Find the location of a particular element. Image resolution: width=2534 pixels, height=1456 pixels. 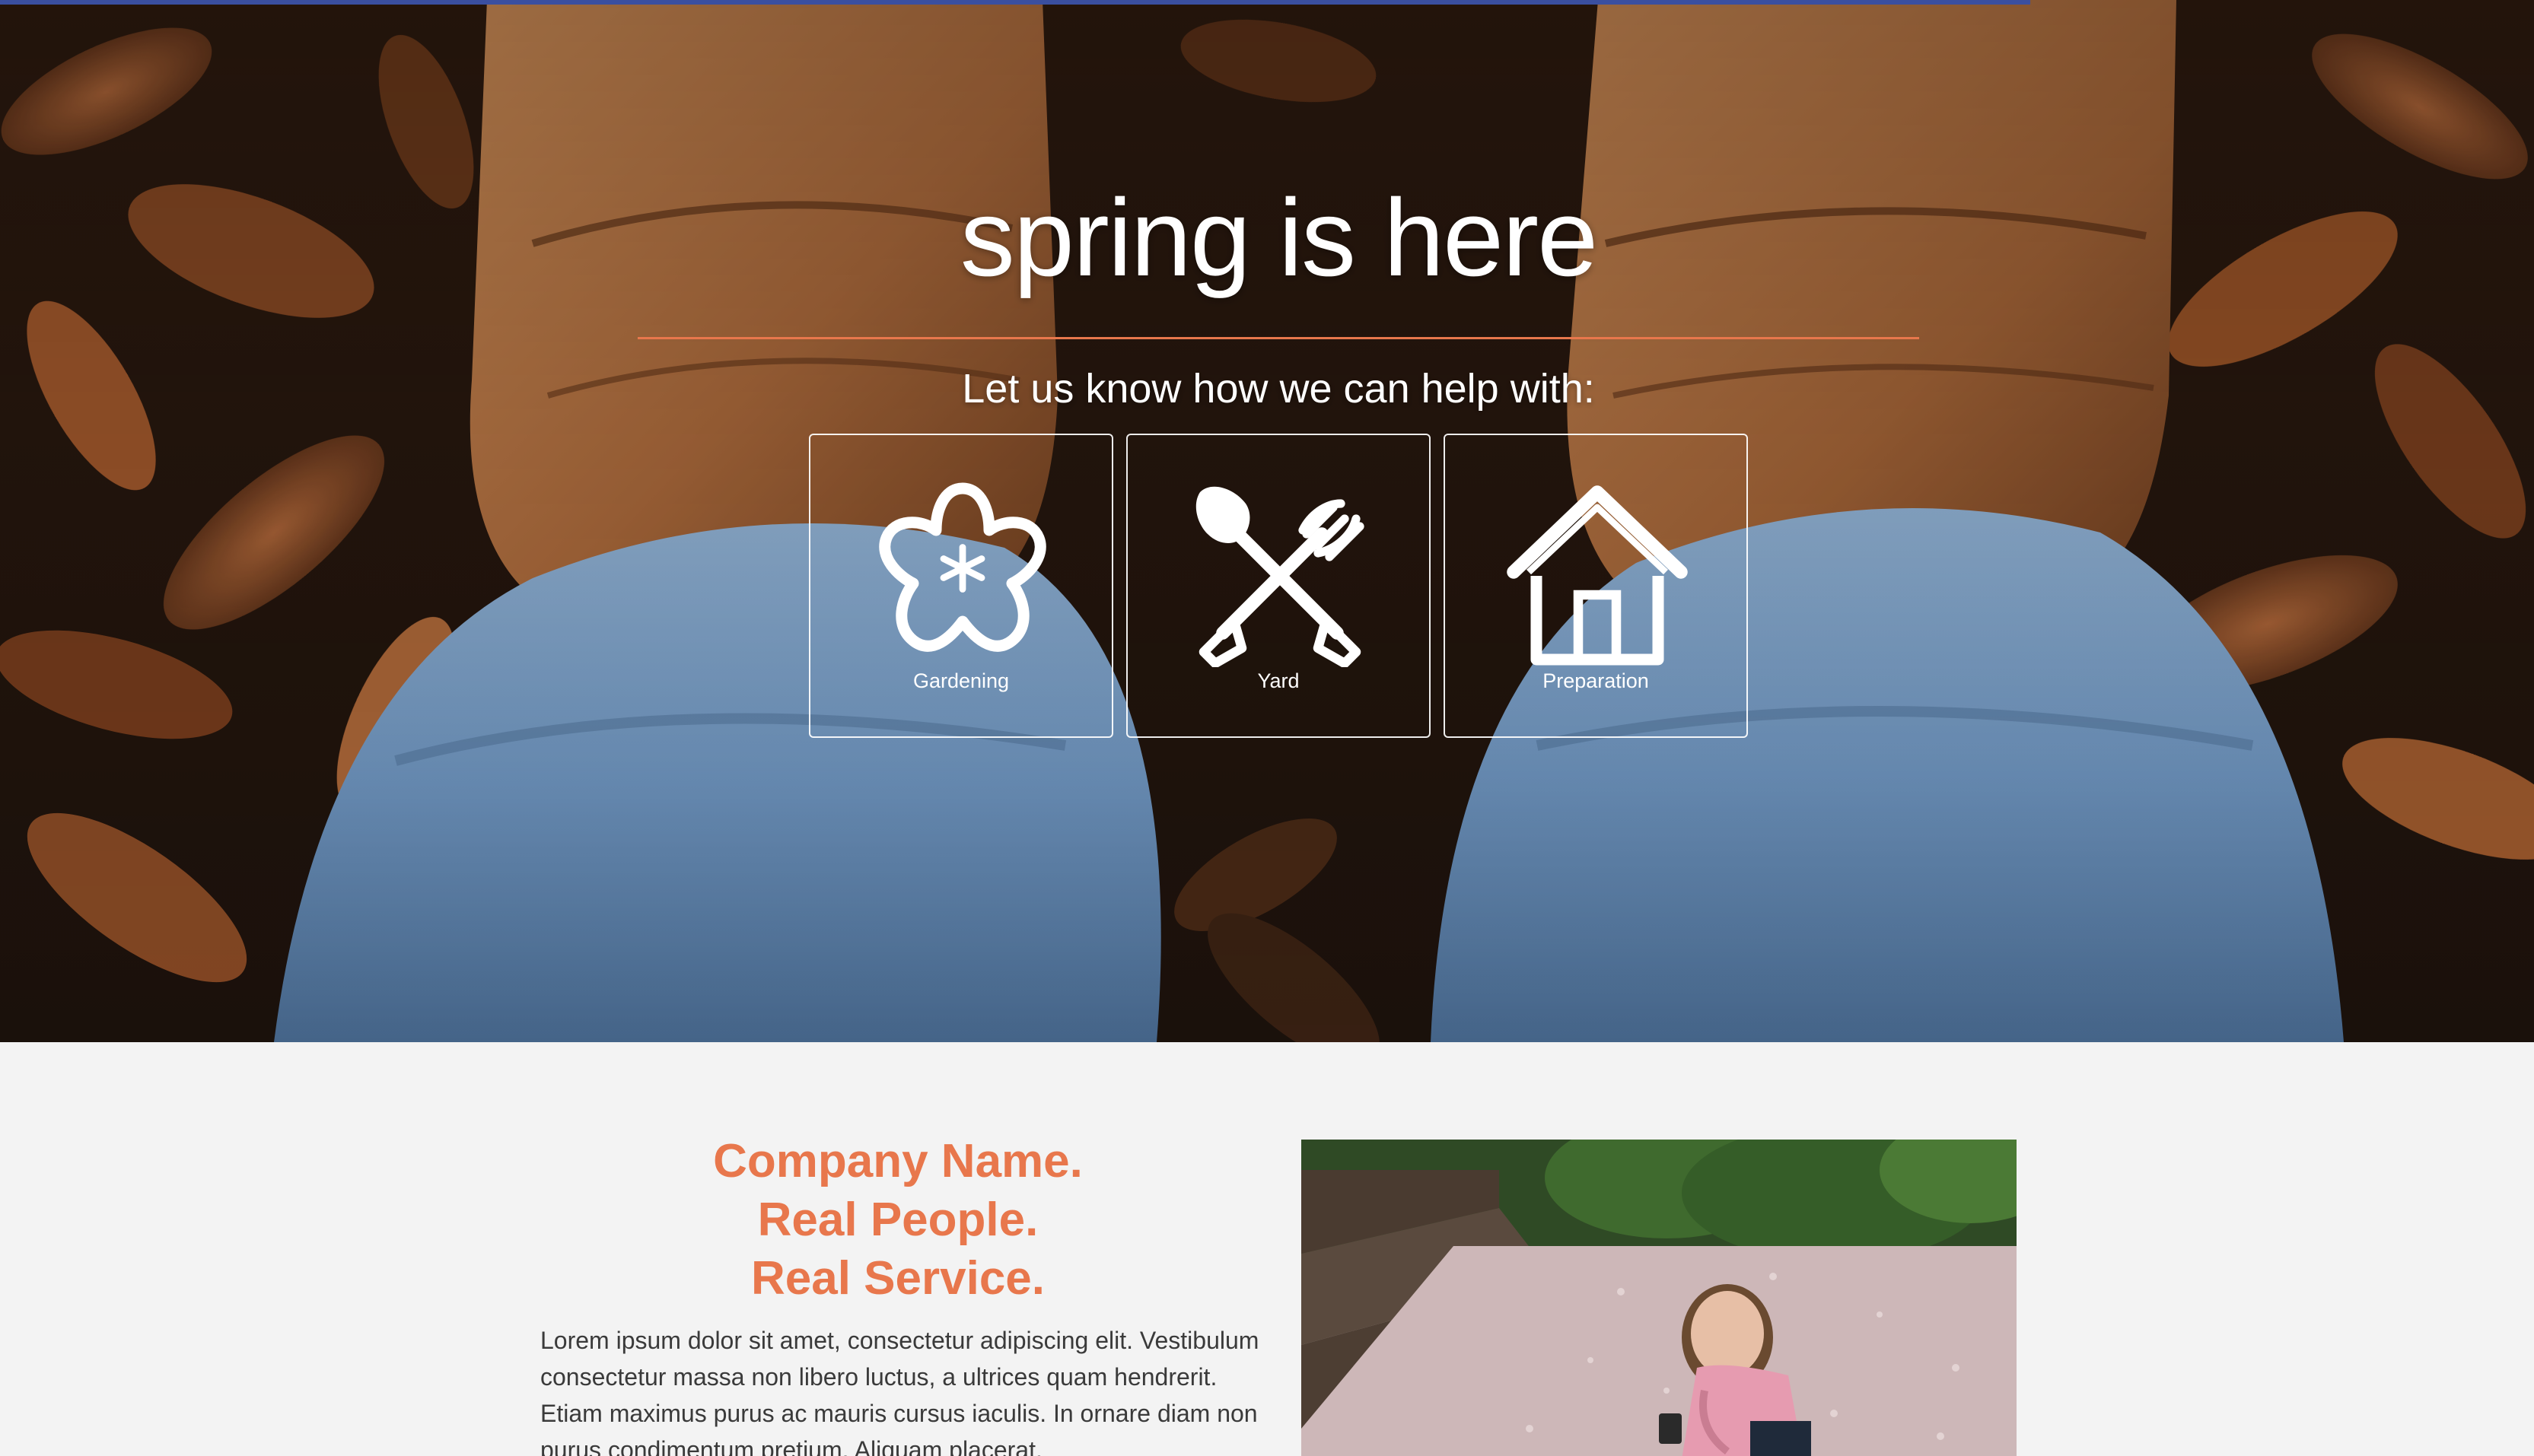

service-card-preparation: Preparation is located at coordinates (1596, 586).